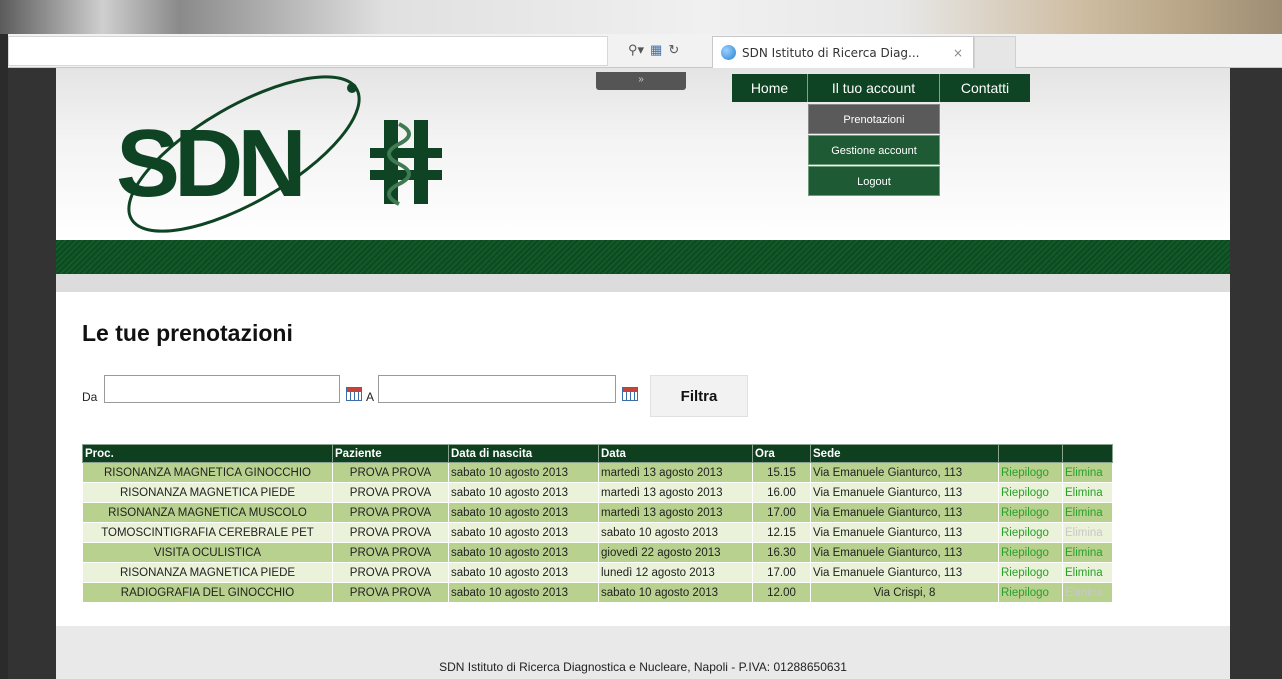  I want to click on compat-view-icon: ▦, so click(656, 50).